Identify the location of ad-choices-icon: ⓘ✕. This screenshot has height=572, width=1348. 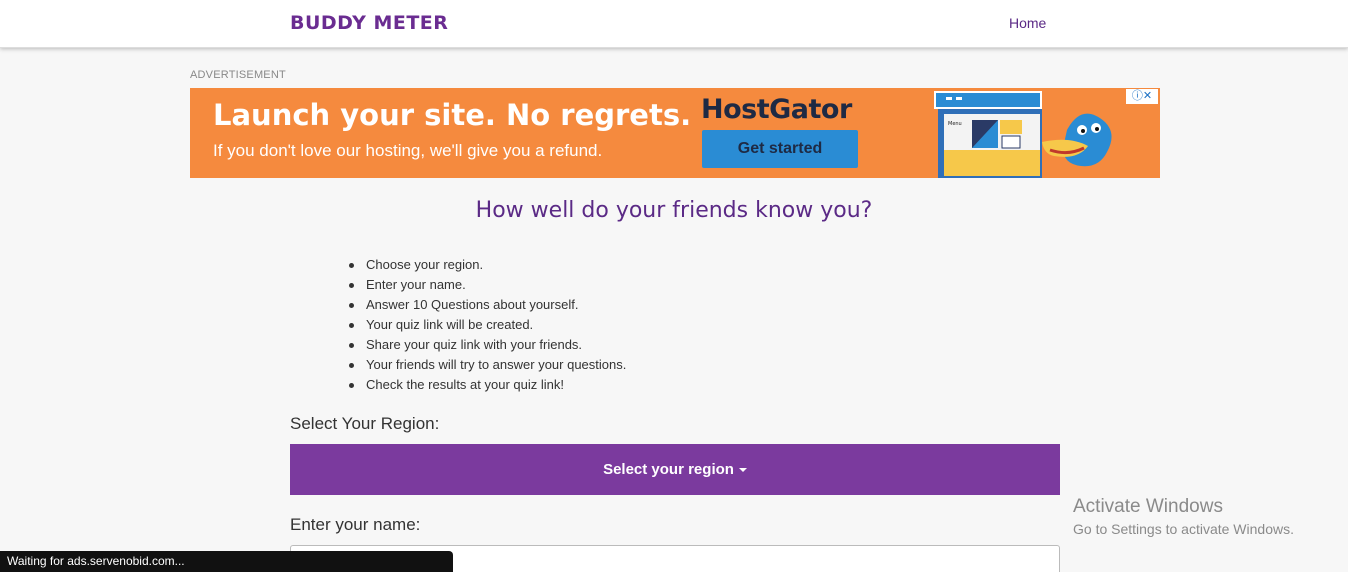
(1142, 96).